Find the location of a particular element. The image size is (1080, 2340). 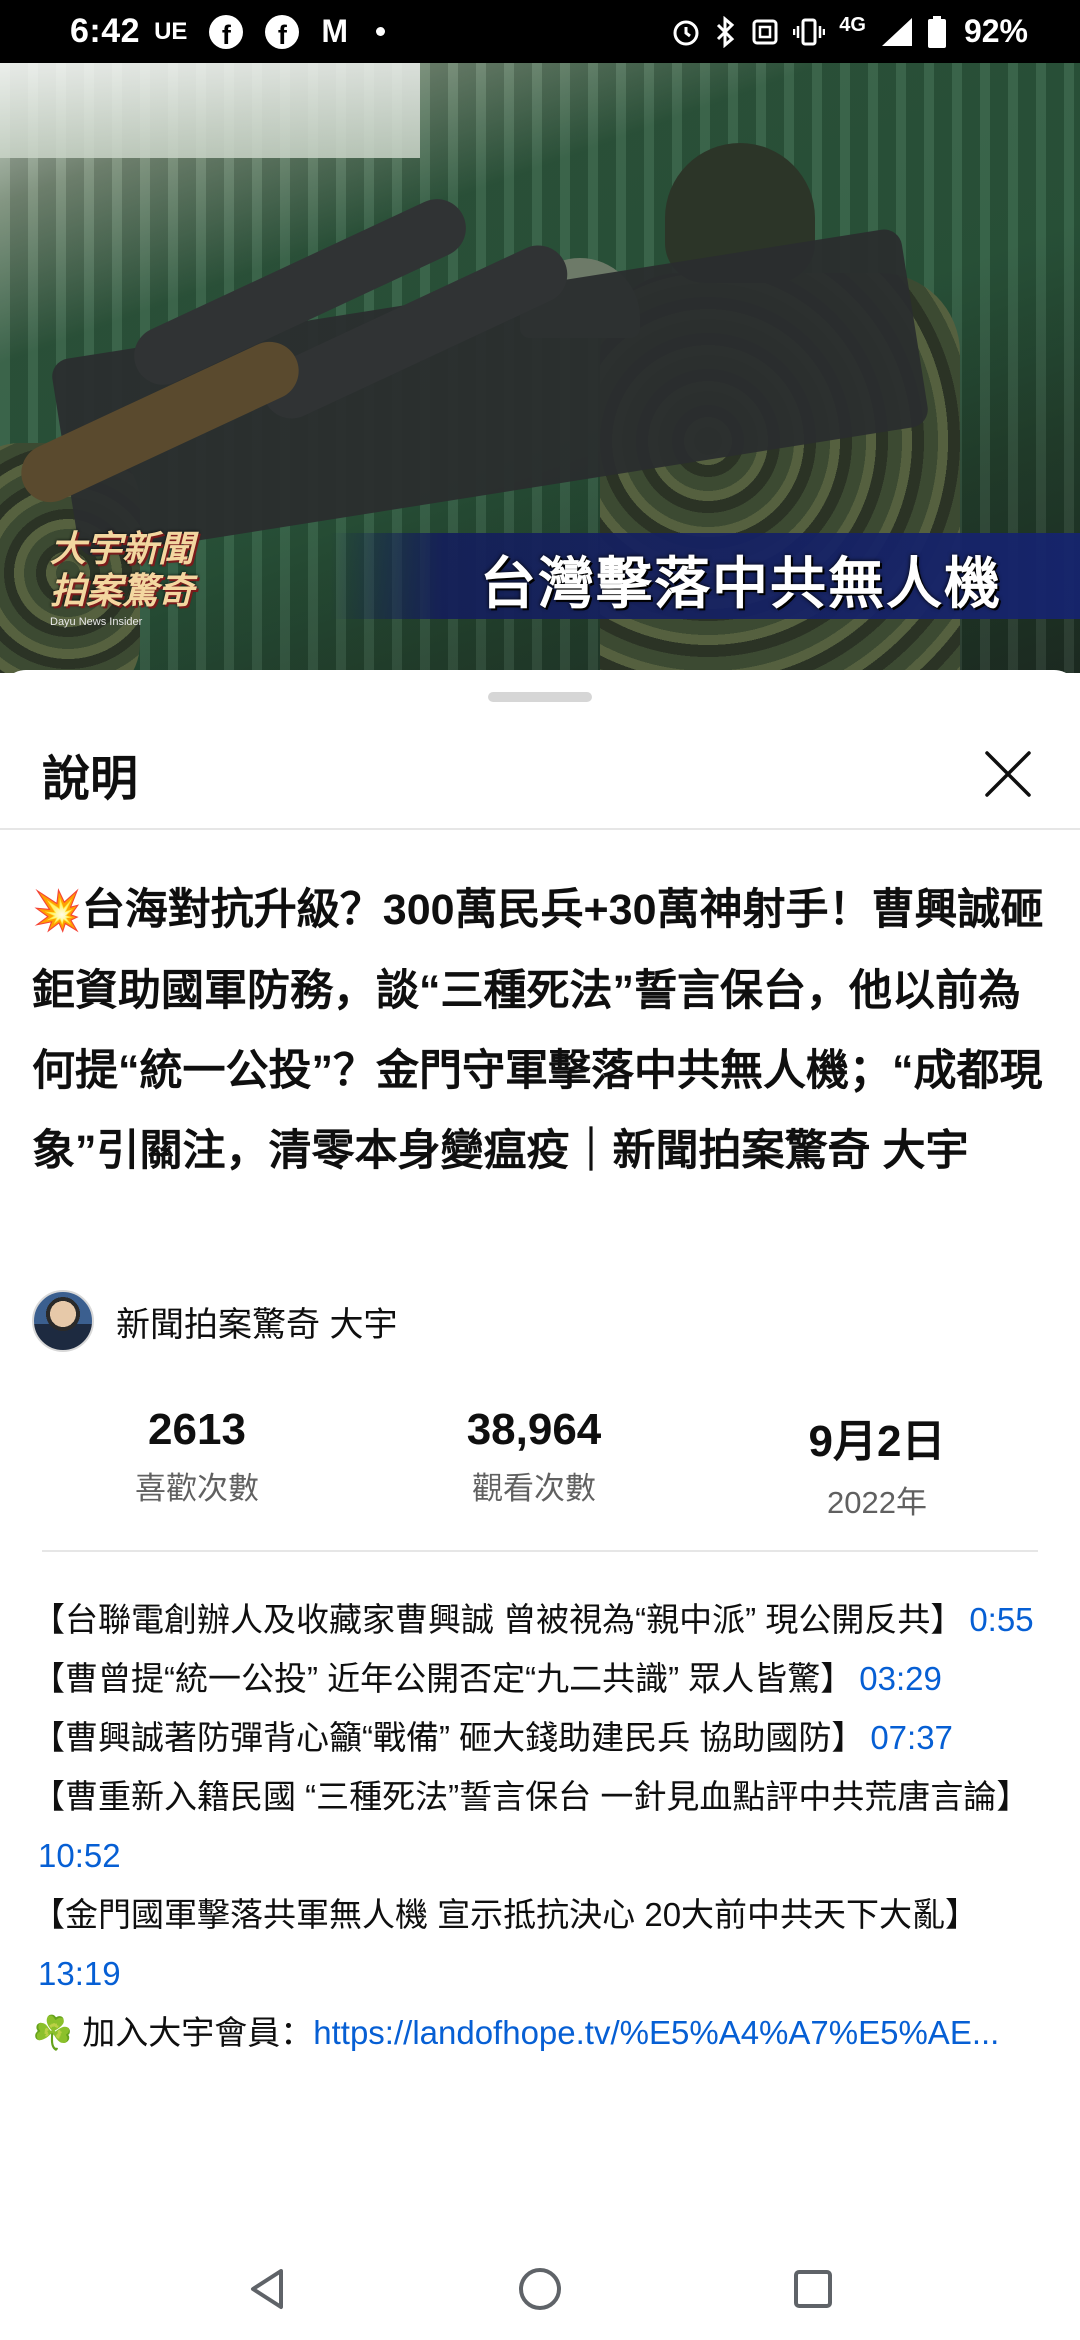

home-icon is located at coordinates (539, 2289).